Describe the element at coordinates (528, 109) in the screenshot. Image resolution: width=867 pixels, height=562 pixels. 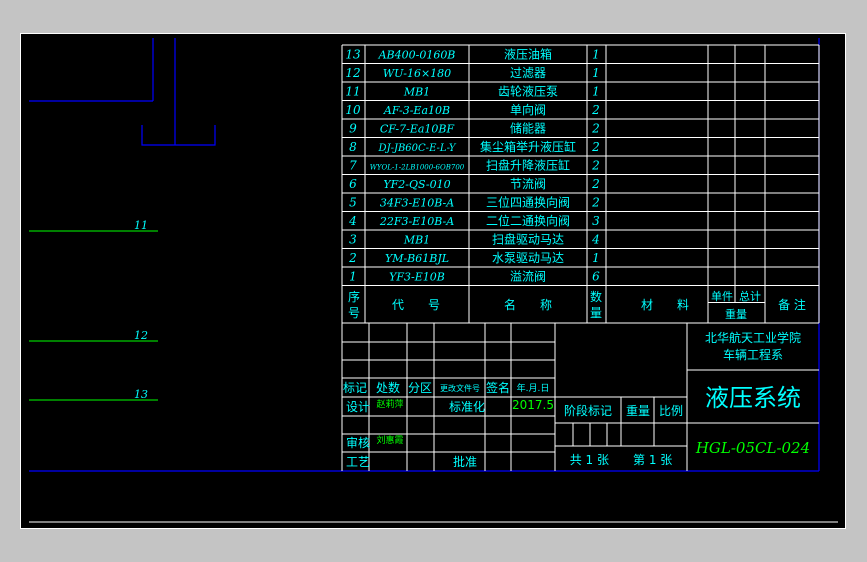
I see `part-name: 单向阀` at that location.